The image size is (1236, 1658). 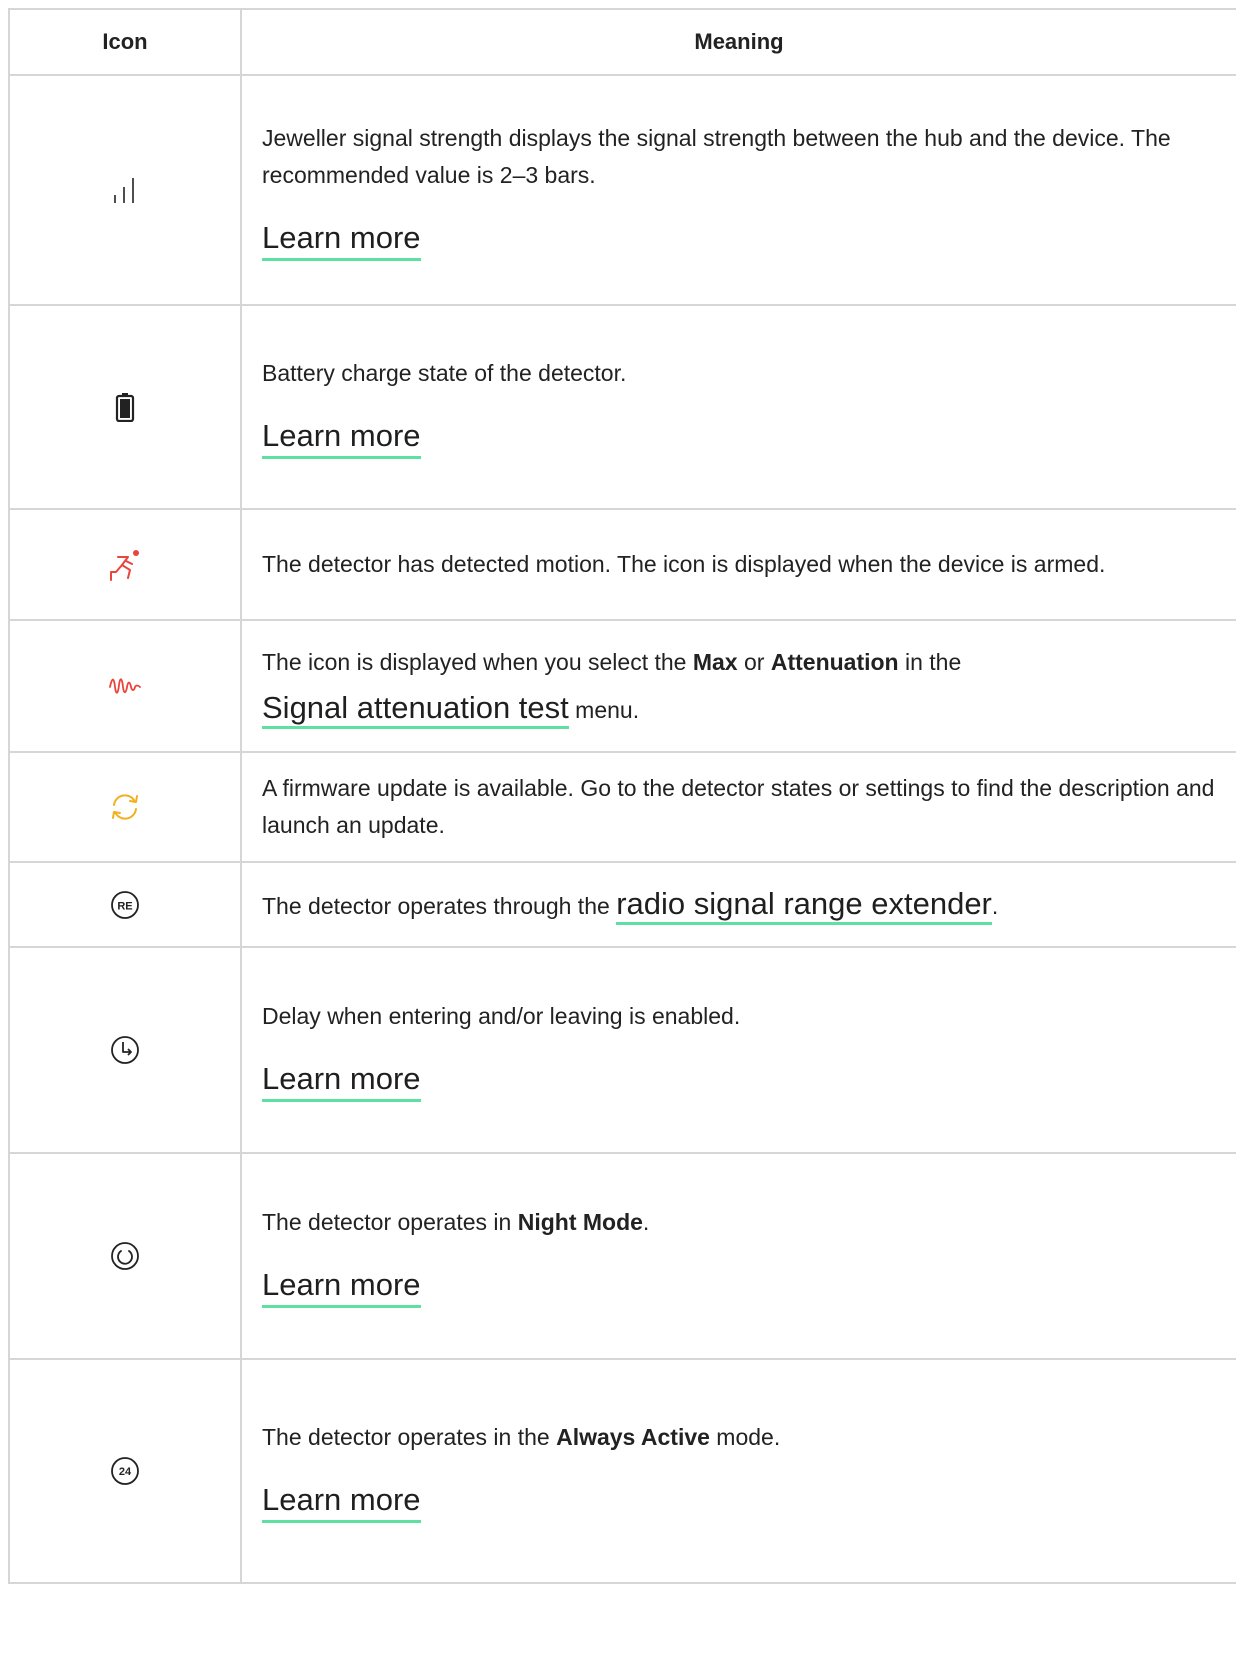 I want to click on bold-term: Night Mode, so click(x=580, y=1222).